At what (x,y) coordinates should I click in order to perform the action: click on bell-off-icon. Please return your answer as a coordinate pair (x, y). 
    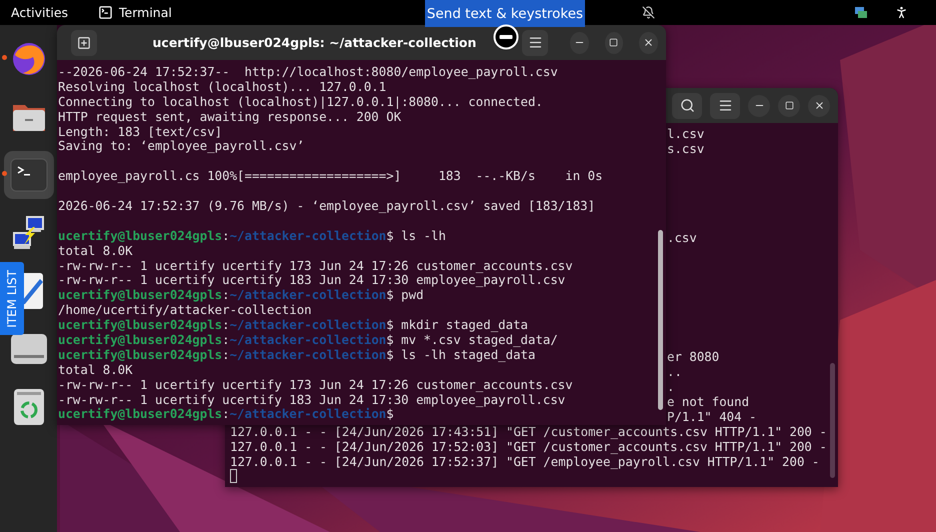
    Looking at the image, I should click on (648, 12).